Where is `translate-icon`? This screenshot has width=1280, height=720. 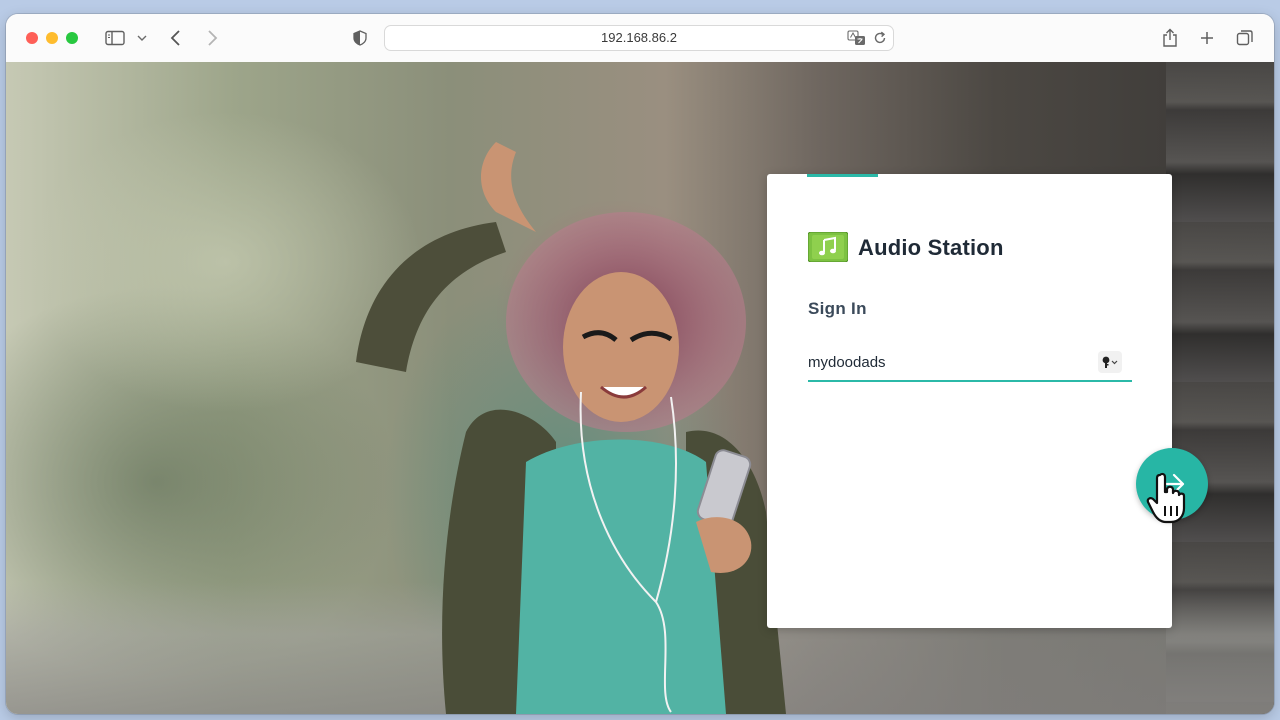
translate-icon is located at coordinates (857, 40).